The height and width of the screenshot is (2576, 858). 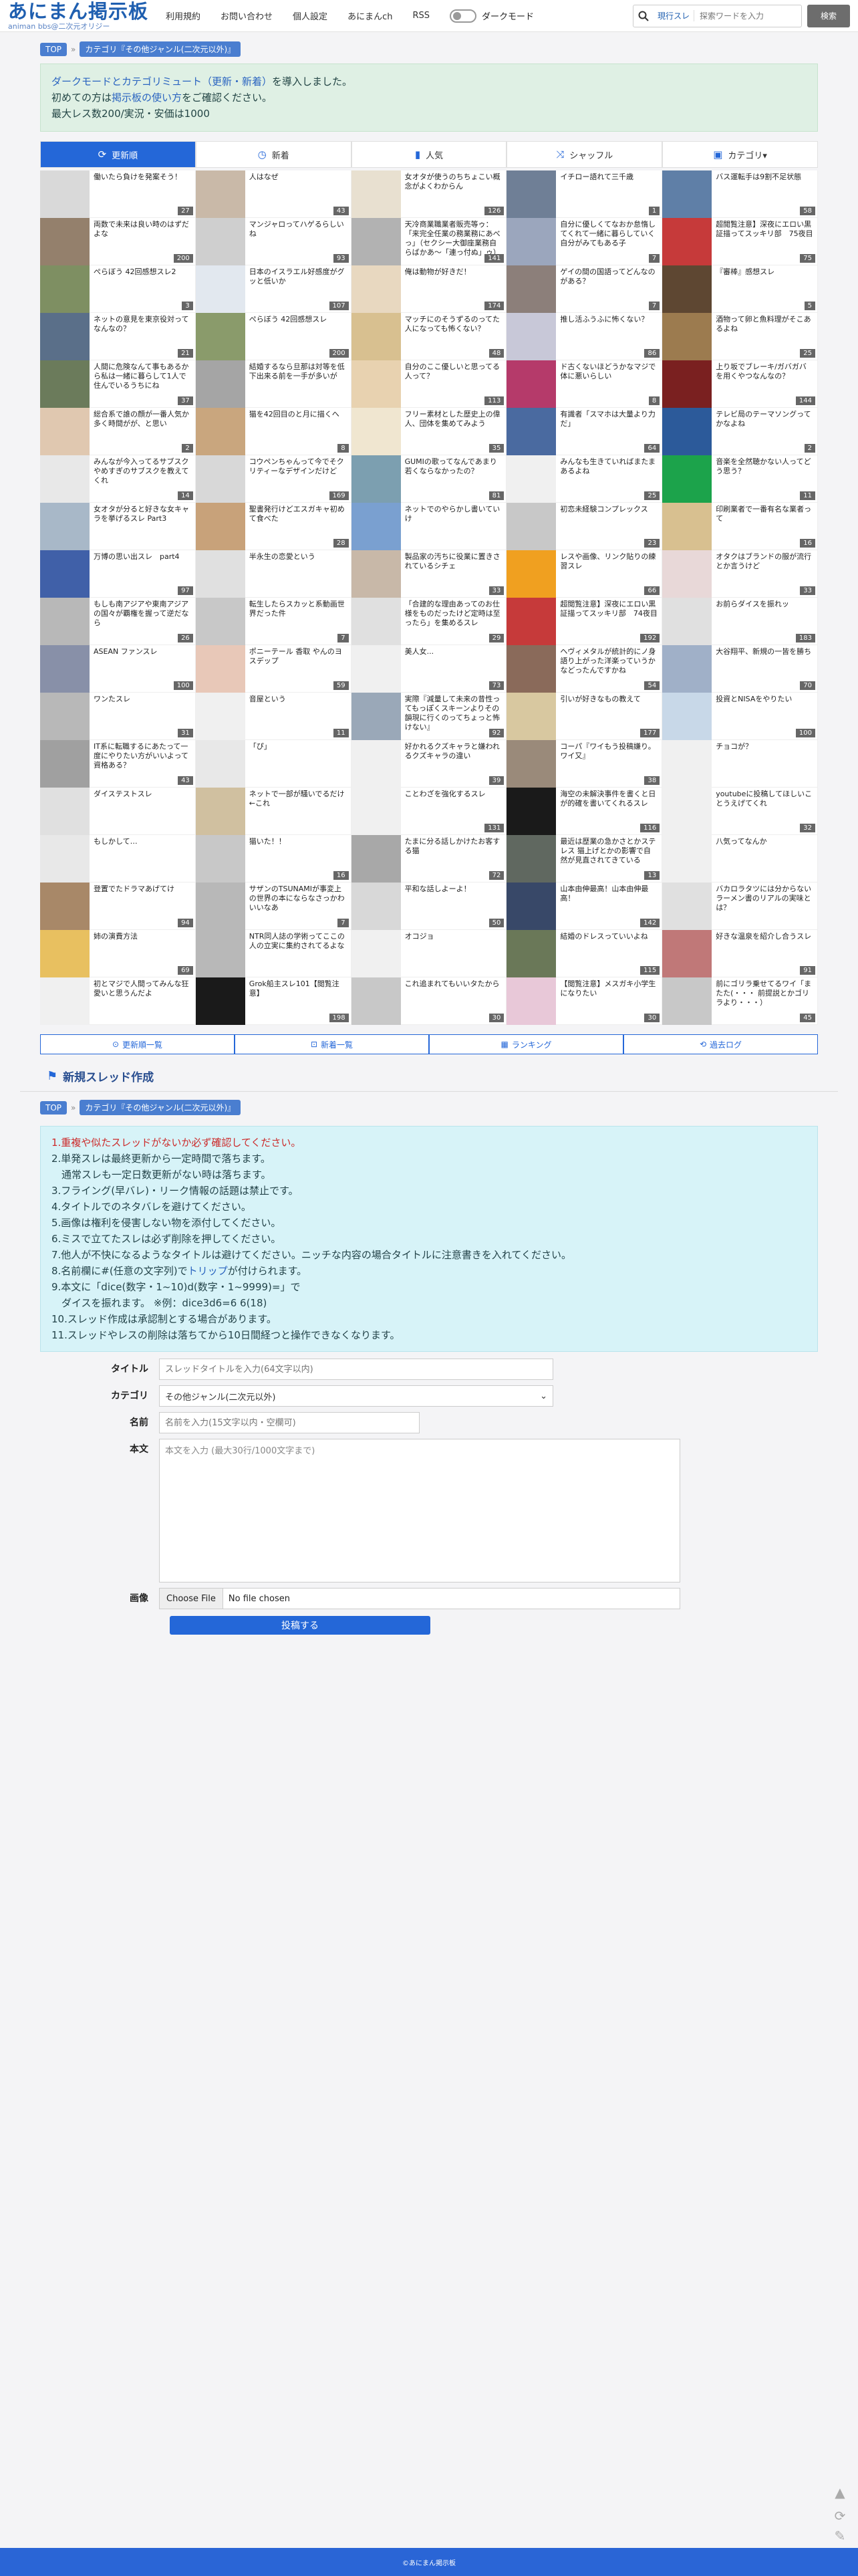 What do you see at coordinates (273, 289) in the screenshot?
I see `thread-item: 日本のイスラエル好感度がグッと低いか 107` at bounding box center [273, 289].